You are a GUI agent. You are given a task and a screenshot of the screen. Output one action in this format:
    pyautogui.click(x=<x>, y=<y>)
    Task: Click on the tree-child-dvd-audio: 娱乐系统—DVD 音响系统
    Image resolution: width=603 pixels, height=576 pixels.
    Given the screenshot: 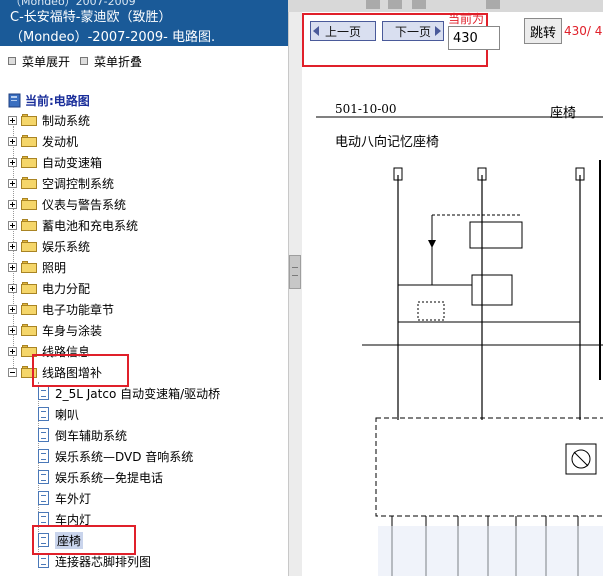 What is the action you would take?
    pyautogui.click(x=115, y=456)
    